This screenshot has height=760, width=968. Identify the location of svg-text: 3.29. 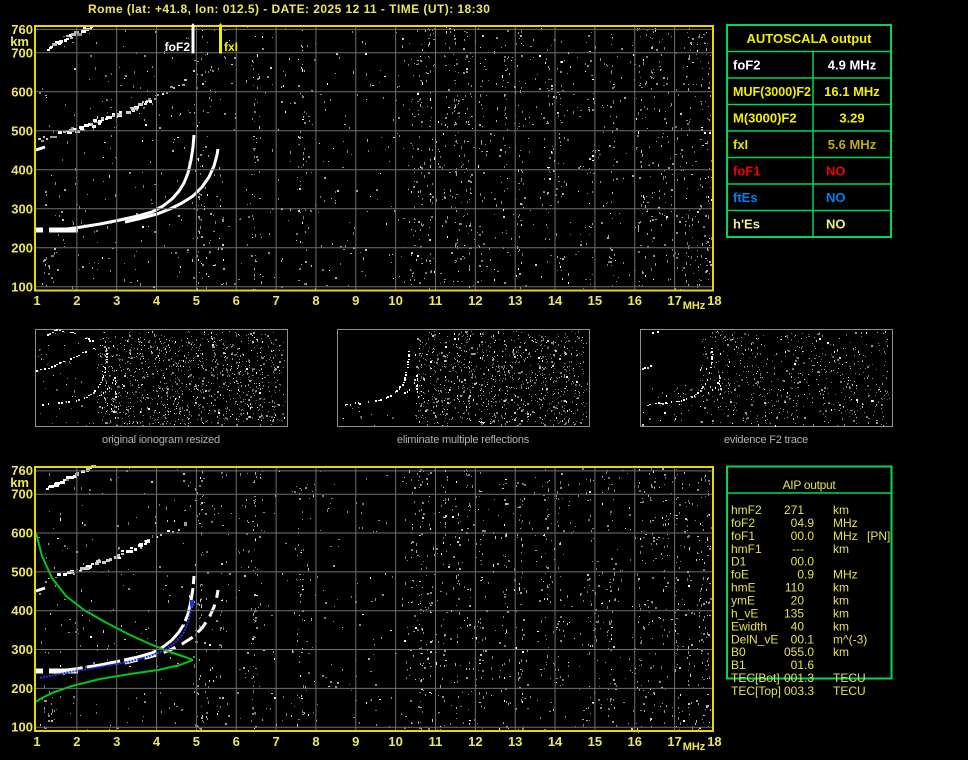
(851, 117).